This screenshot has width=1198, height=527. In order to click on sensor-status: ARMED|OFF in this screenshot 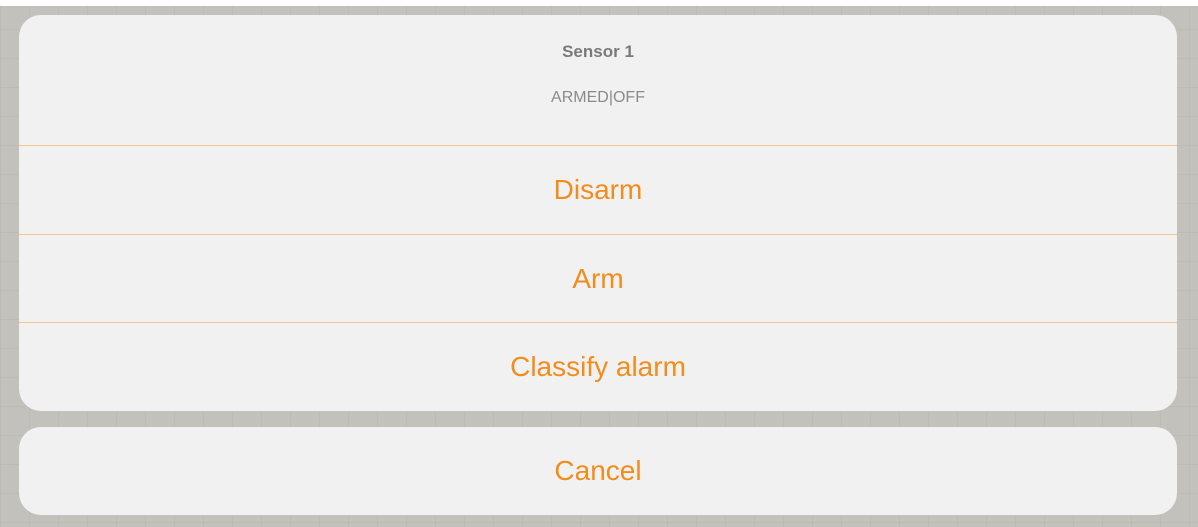, I will do `click(598, 97)`.